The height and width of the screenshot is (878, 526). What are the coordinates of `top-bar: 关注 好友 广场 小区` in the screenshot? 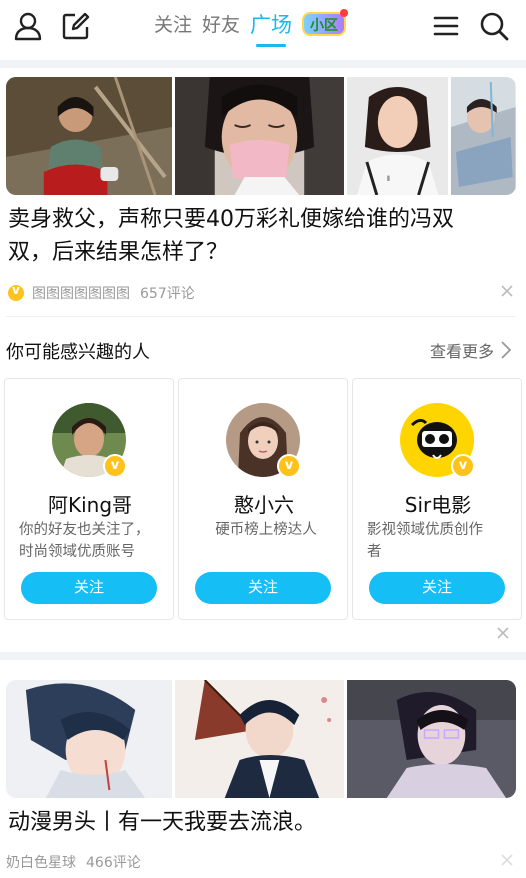 It's located at (263, 28).